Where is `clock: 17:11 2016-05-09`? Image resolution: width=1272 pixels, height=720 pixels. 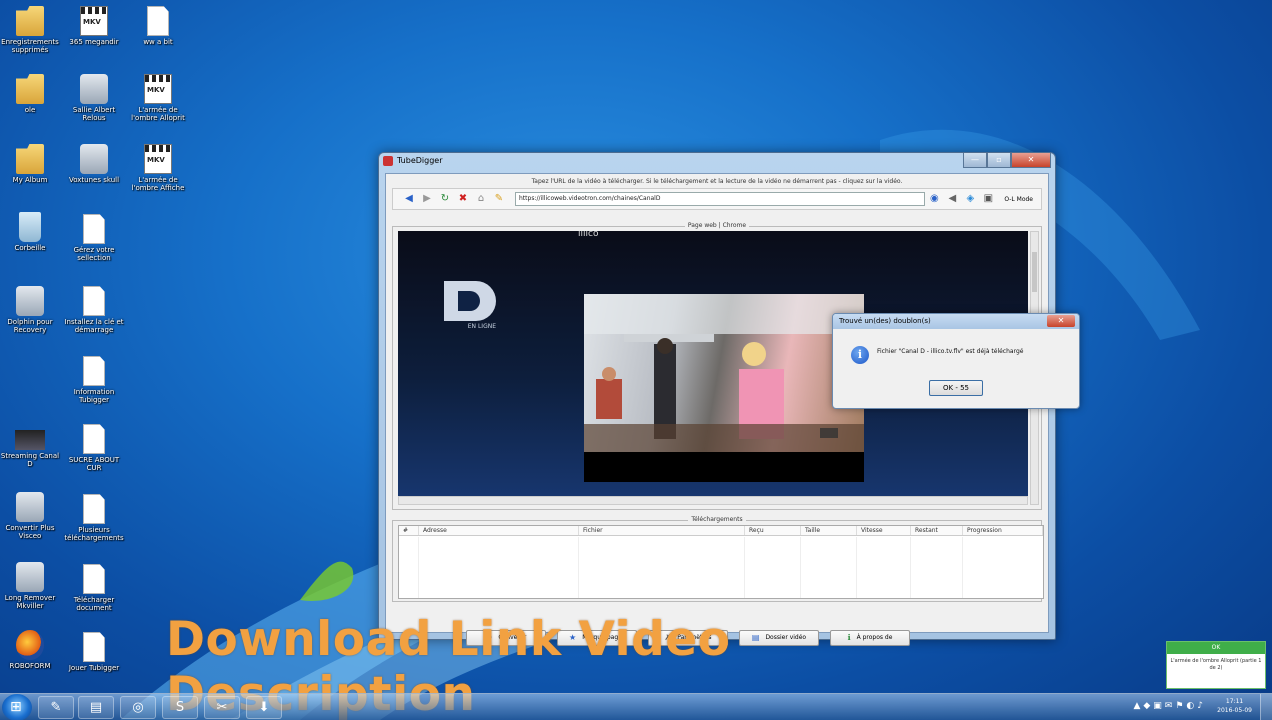
clock: 17:11 2016-05-09 is located at coordinates (1234, 706).